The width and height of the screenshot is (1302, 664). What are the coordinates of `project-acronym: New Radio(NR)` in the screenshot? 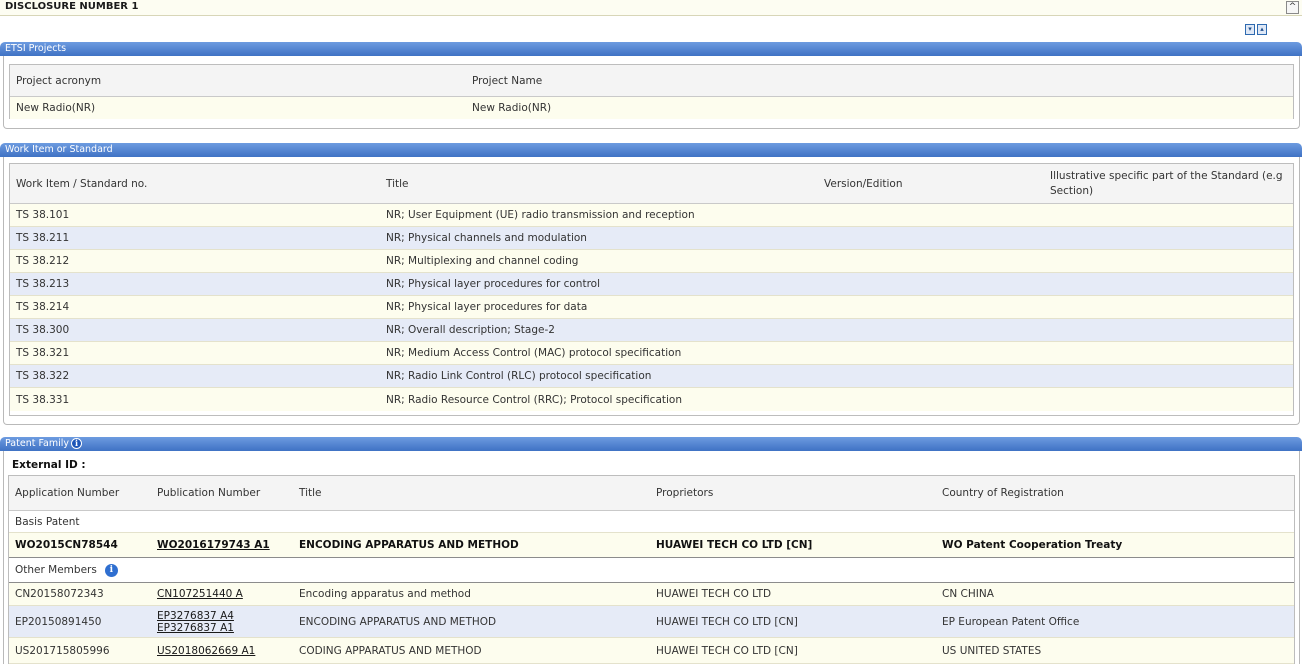 It's located at (56, 108).